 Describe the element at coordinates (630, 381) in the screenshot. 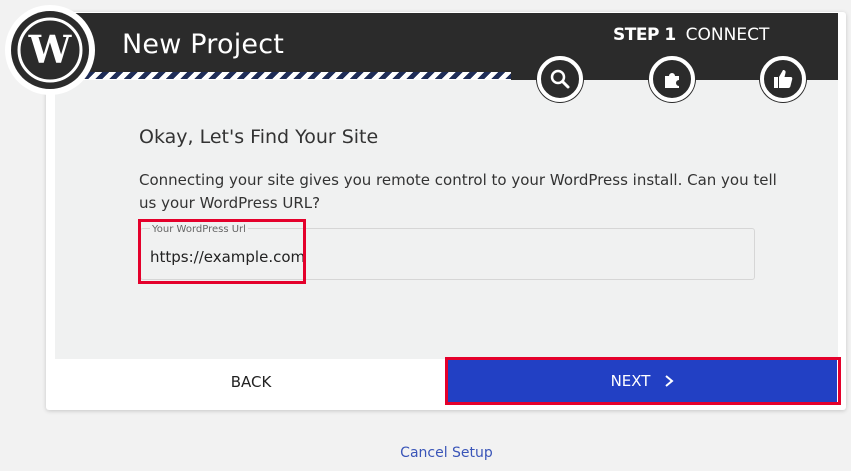

I see `next-button-label: NEXT` at that location.